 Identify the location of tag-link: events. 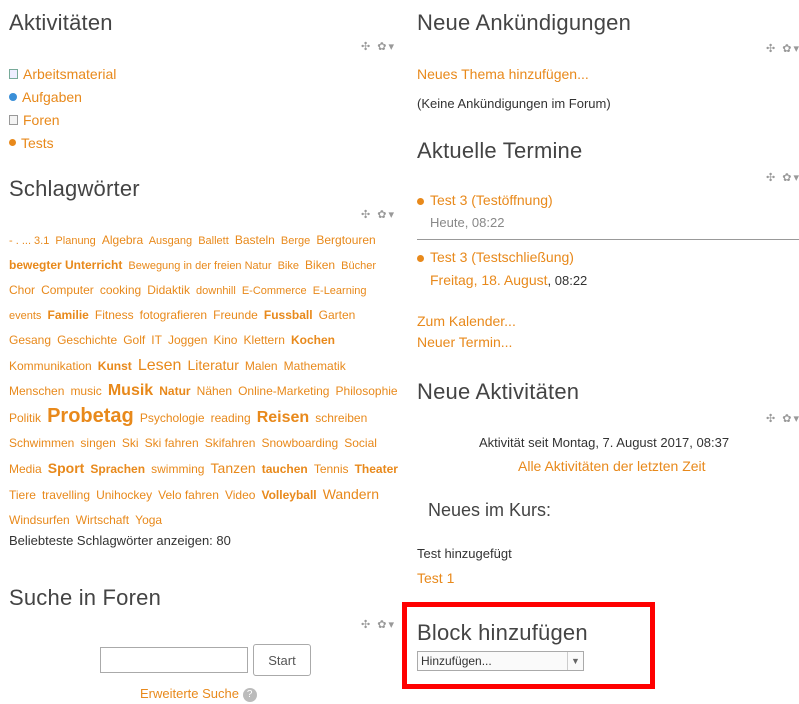
(25, 316).